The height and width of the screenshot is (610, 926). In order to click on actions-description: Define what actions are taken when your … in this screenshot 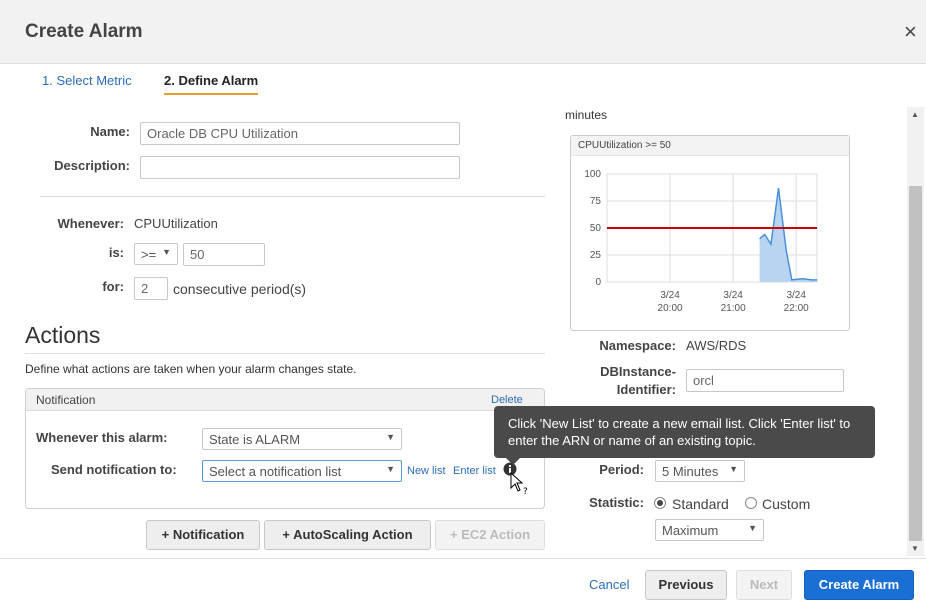, I will do `click(191, 369)`.